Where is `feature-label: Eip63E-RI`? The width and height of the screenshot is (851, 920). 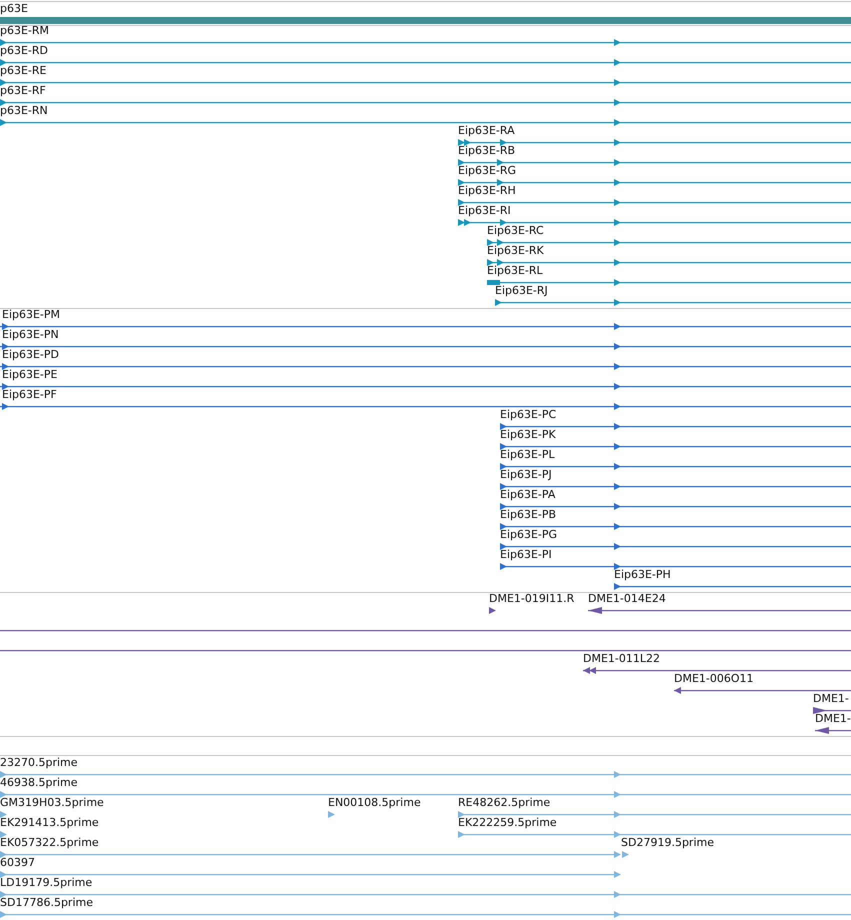
feature-label: Eip63E-RI is located at coordinates (484, 211).